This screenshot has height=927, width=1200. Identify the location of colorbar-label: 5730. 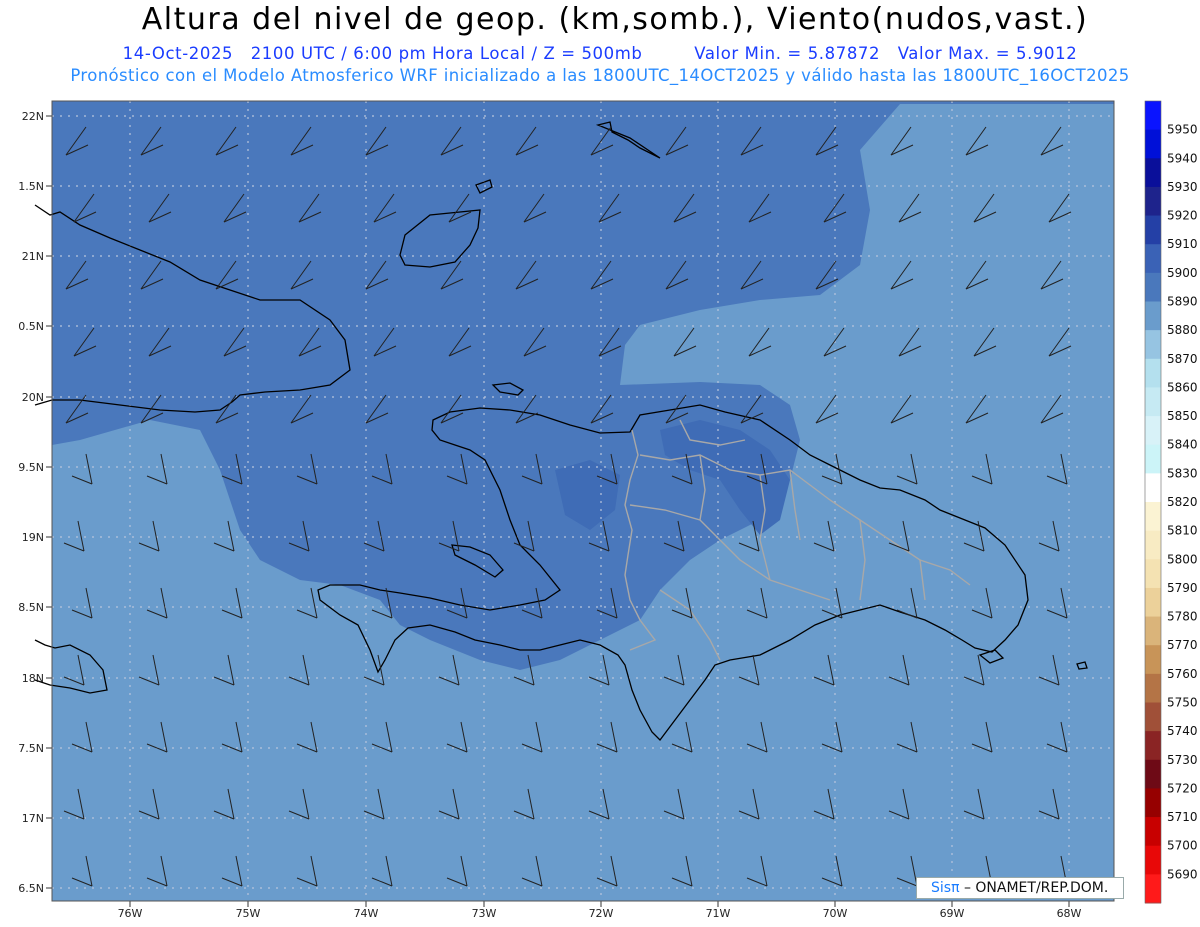
(1182, 760).